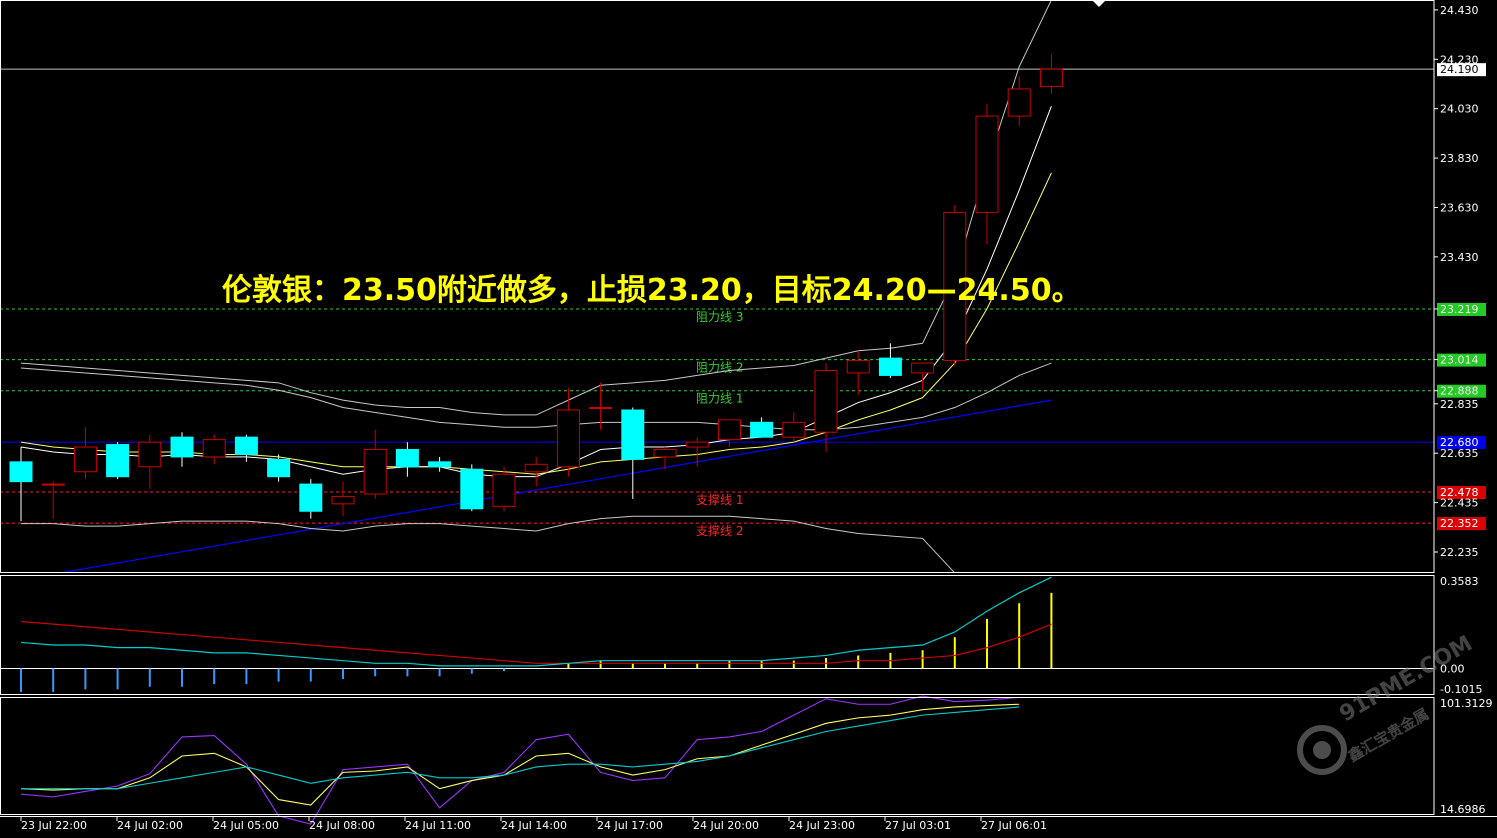  I want to click on x-tick-label: 24 Jul 05:00, so click(246, 825).